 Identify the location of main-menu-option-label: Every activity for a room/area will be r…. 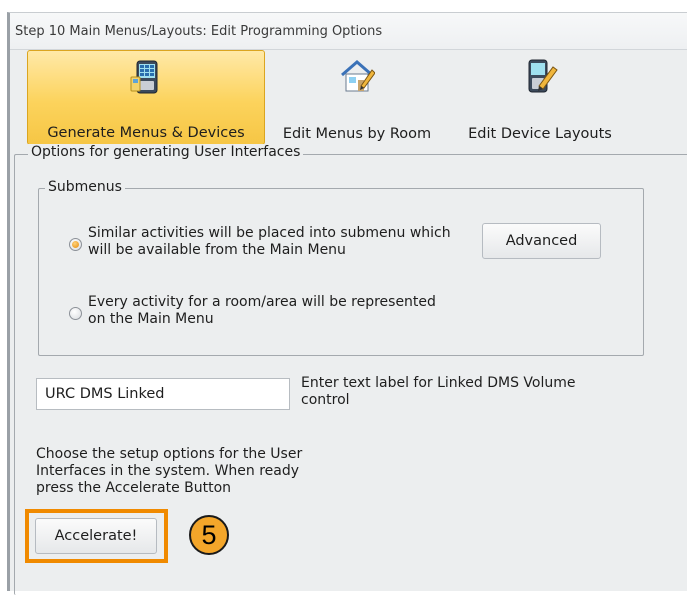
(262, 311).